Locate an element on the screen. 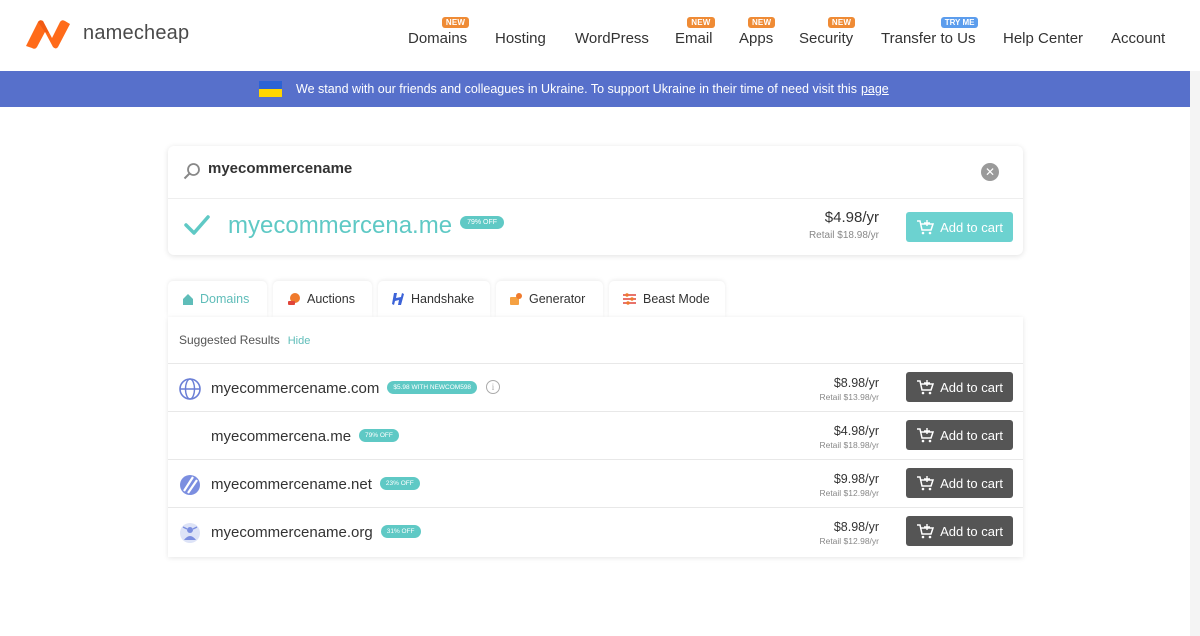 The width and height of the screenshot is (1200, 636). result-price: $9.98/yr is located at coordinates (856, 479).